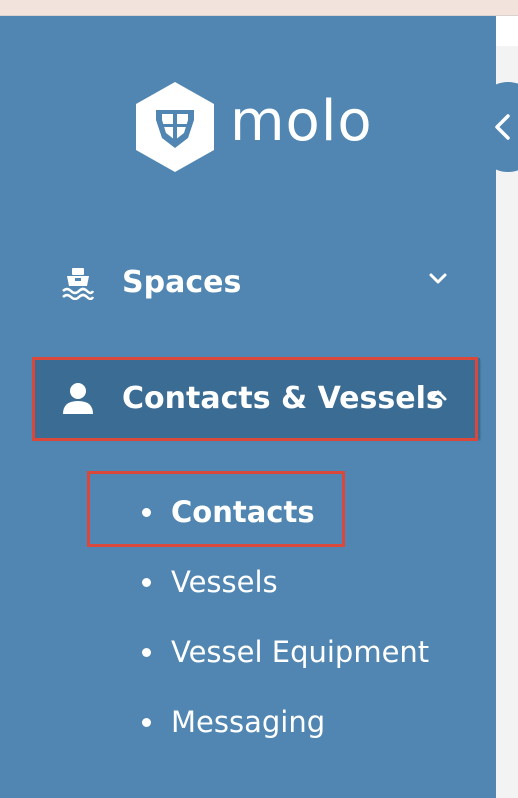  Describe the element at coordinates (224, 582) in the screenshot. I see `submenu-item-label: Vessels` at that location.